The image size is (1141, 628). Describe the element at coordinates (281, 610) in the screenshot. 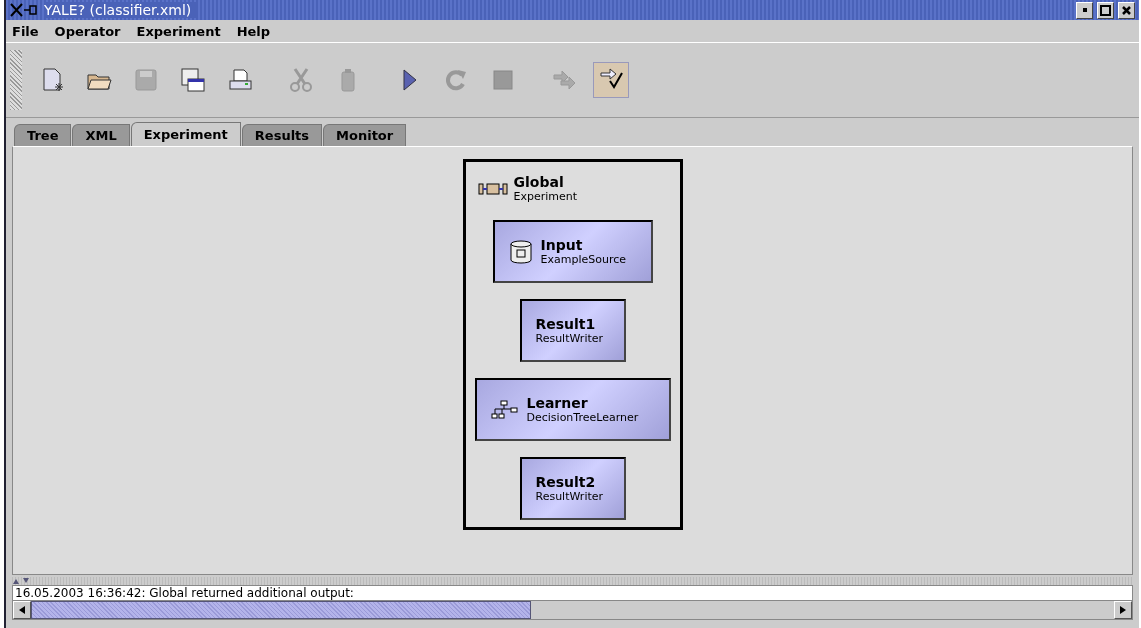

I see `scrollbar-thumb` at that location.